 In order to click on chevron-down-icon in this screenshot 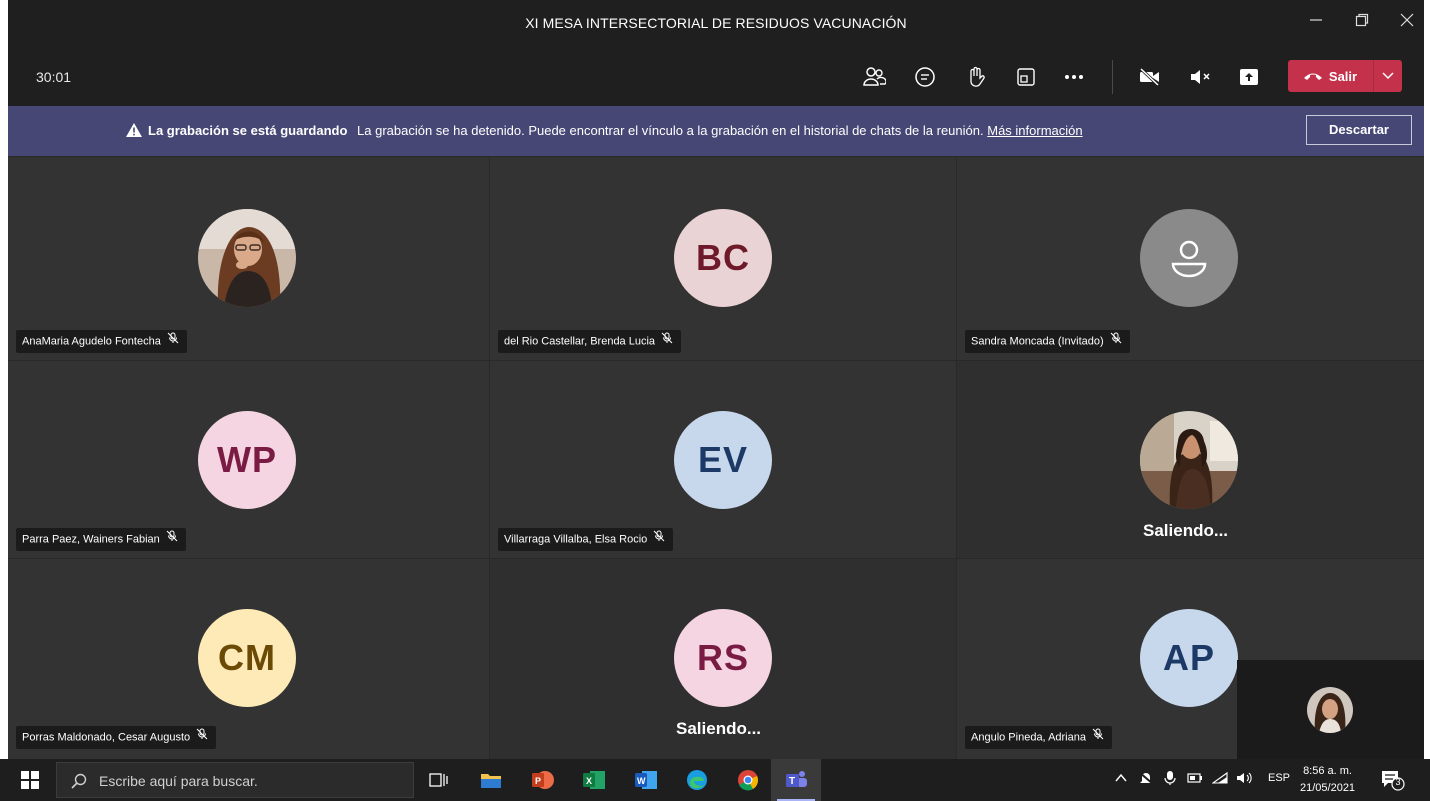, I will do `click(1388, 76)`.